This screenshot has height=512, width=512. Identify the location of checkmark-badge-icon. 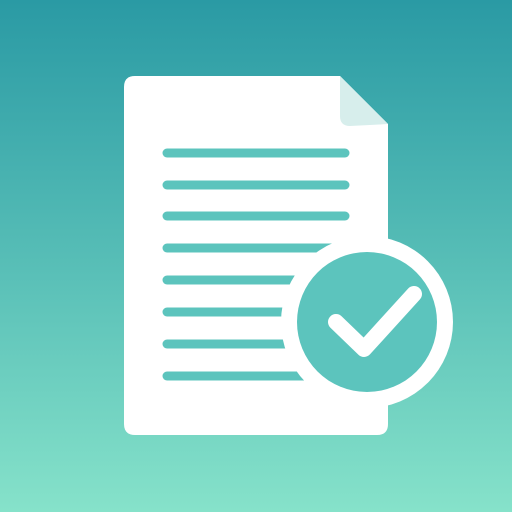
(367, 322).